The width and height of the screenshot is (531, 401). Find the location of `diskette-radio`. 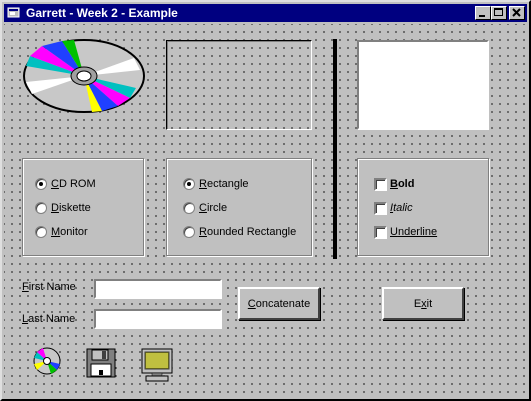

diskette-radio is located at coordinates (41, 208).